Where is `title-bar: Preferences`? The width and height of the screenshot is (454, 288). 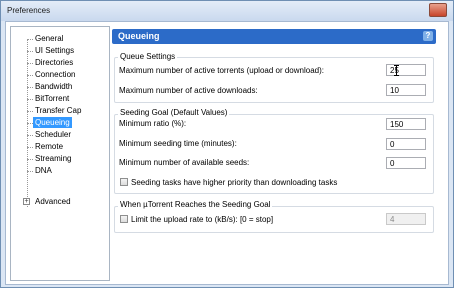
title-bar: Preferences is located at coordinates (227, 11).